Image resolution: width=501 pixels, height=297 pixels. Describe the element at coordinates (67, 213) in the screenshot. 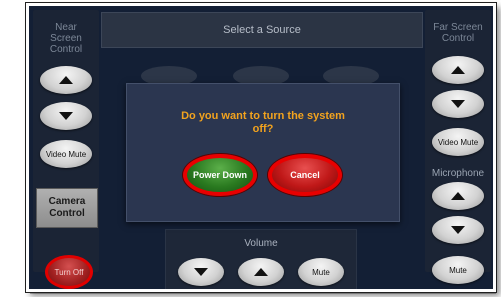

I see `camera-control-label-line2: Control` at that location.